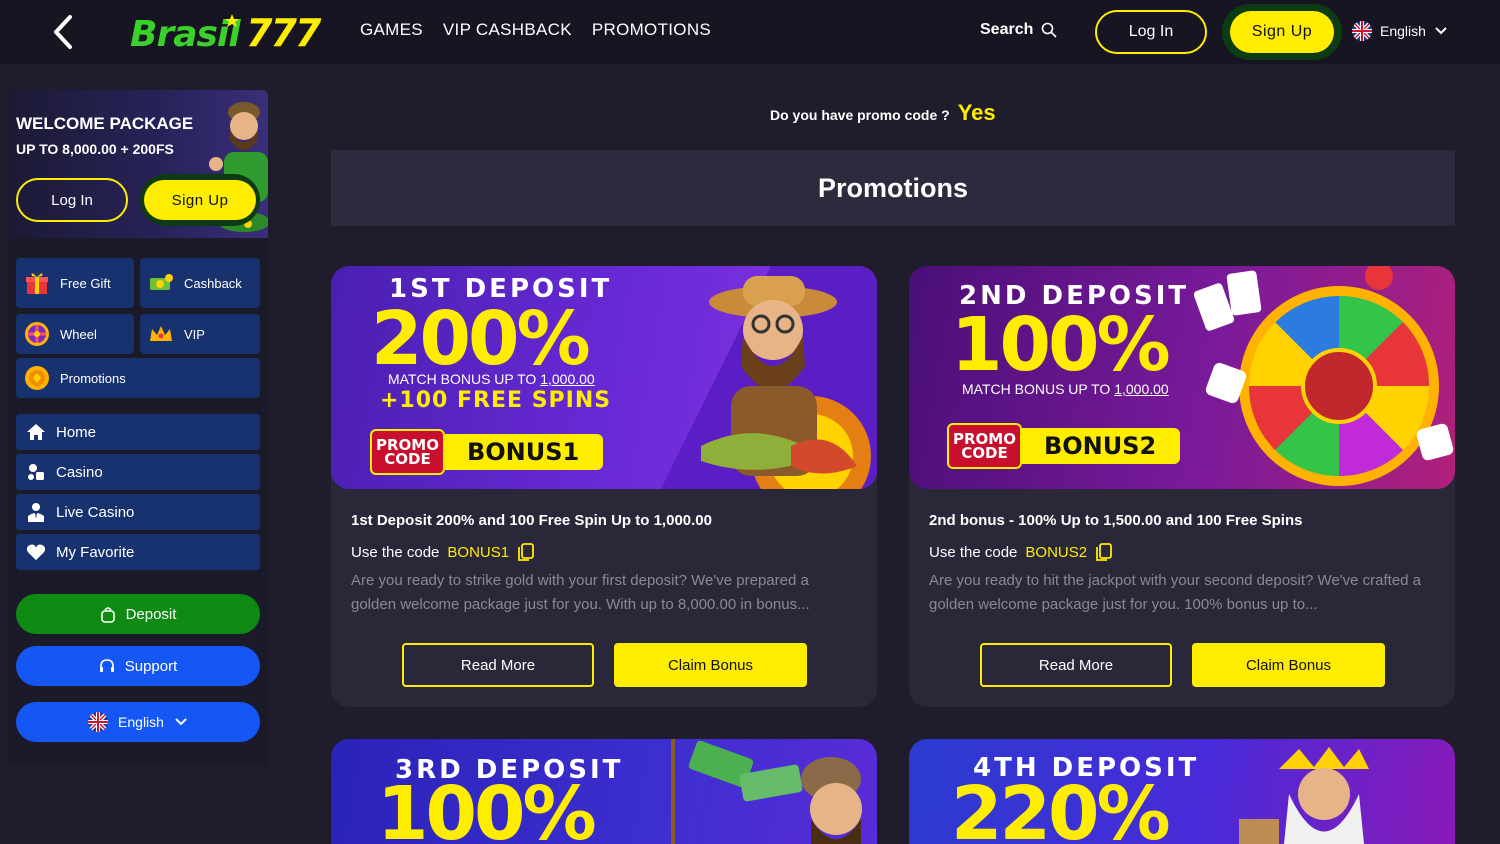 This screenshot has width=1500, height=844. What do you see at coordinates (1007, 29) in the screenshot?
I see `search-label: Search` at bounding box center [1007, 29].